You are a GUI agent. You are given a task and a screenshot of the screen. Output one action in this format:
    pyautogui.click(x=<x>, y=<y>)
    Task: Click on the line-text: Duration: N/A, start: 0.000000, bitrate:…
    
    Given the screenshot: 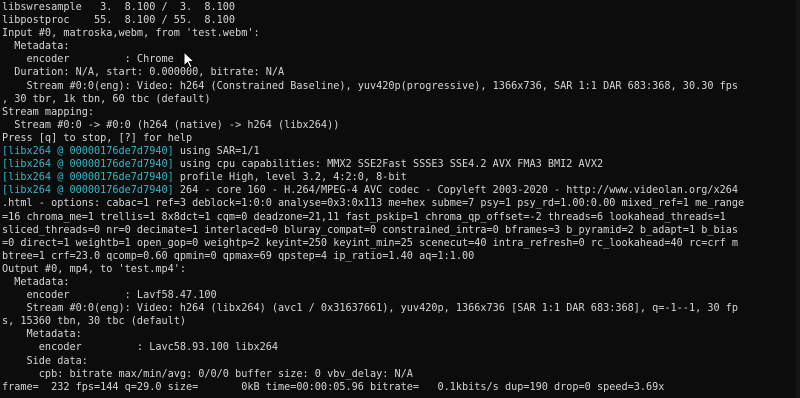 What is the action you would take?
    pyautogui.click(x=143, y=73)
    